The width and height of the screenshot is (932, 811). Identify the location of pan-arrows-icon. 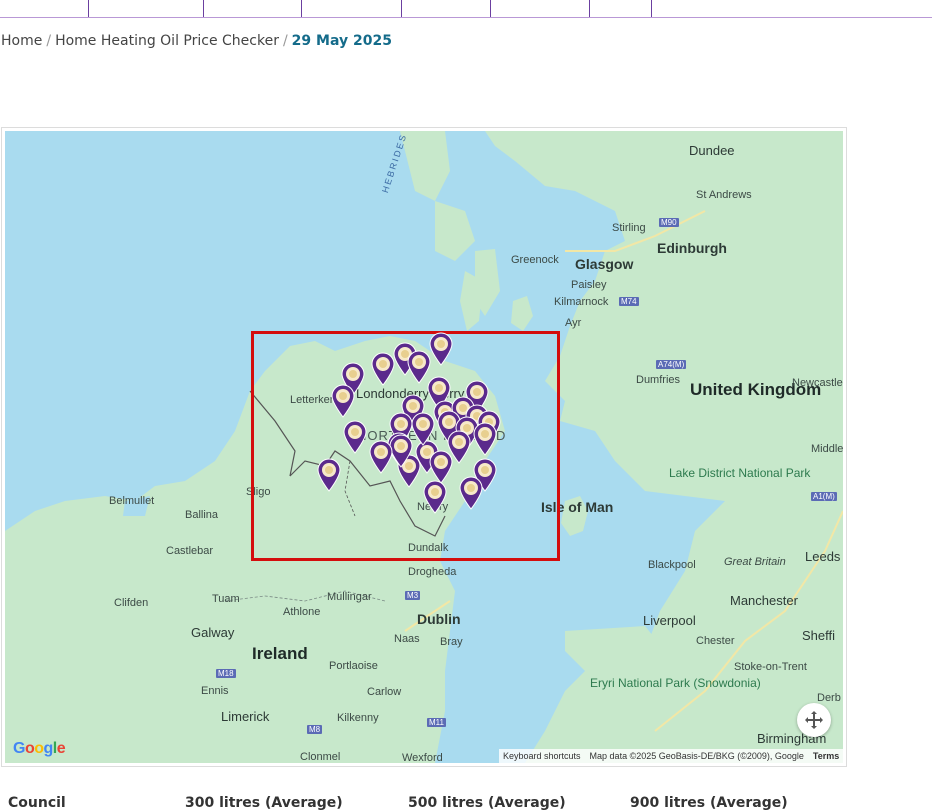
(814, 720).